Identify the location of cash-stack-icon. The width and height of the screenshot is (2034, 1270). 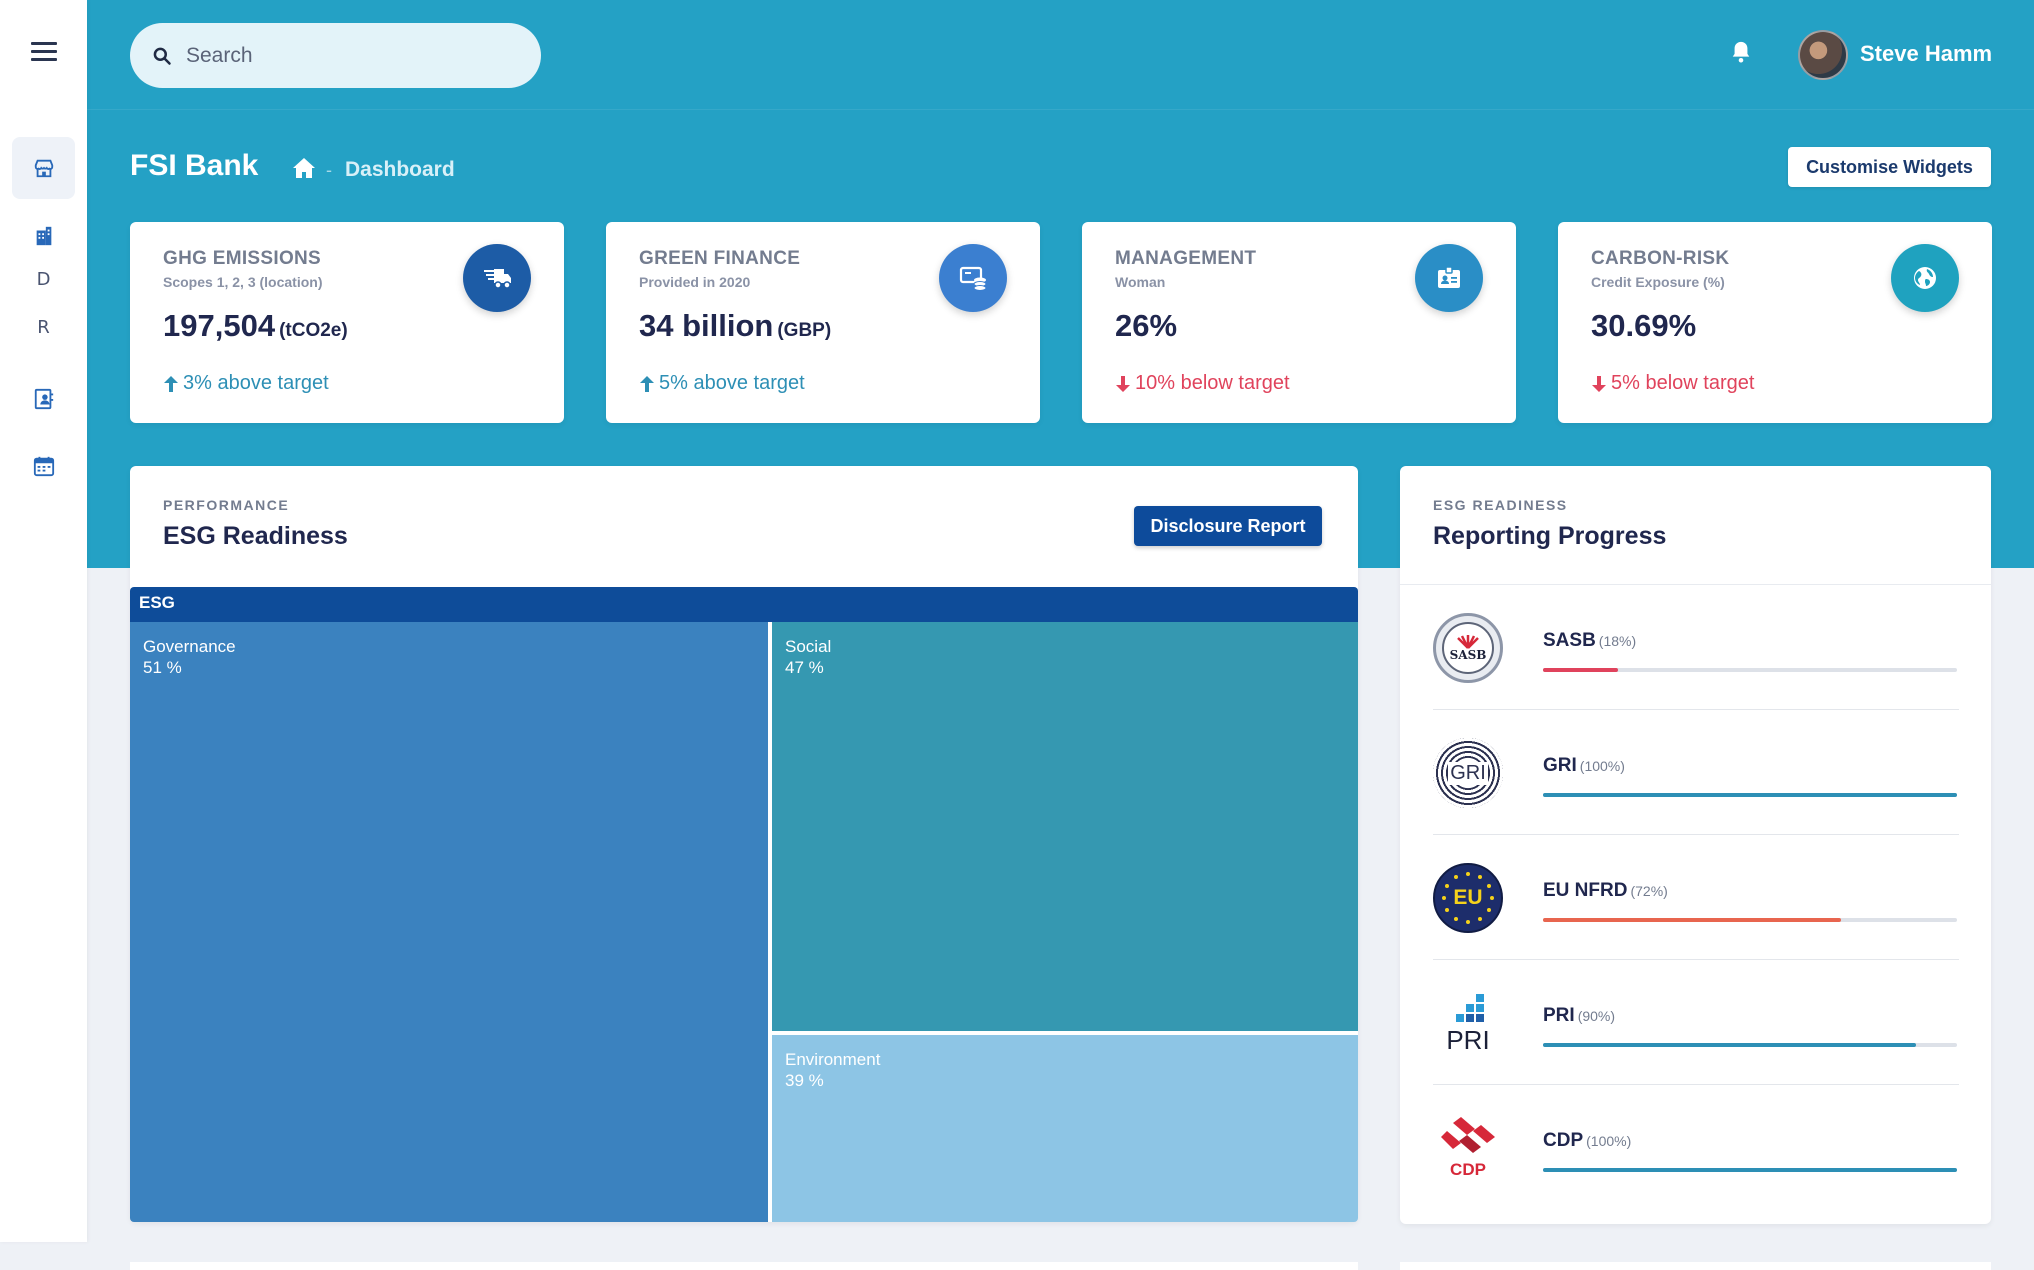
(973, 278).